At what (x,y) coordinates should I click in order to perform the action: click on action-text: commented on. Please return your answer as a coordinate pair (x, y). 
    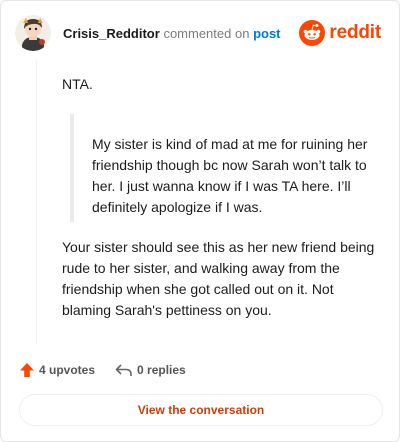
    Looking at the image, I should click on (206, 33).